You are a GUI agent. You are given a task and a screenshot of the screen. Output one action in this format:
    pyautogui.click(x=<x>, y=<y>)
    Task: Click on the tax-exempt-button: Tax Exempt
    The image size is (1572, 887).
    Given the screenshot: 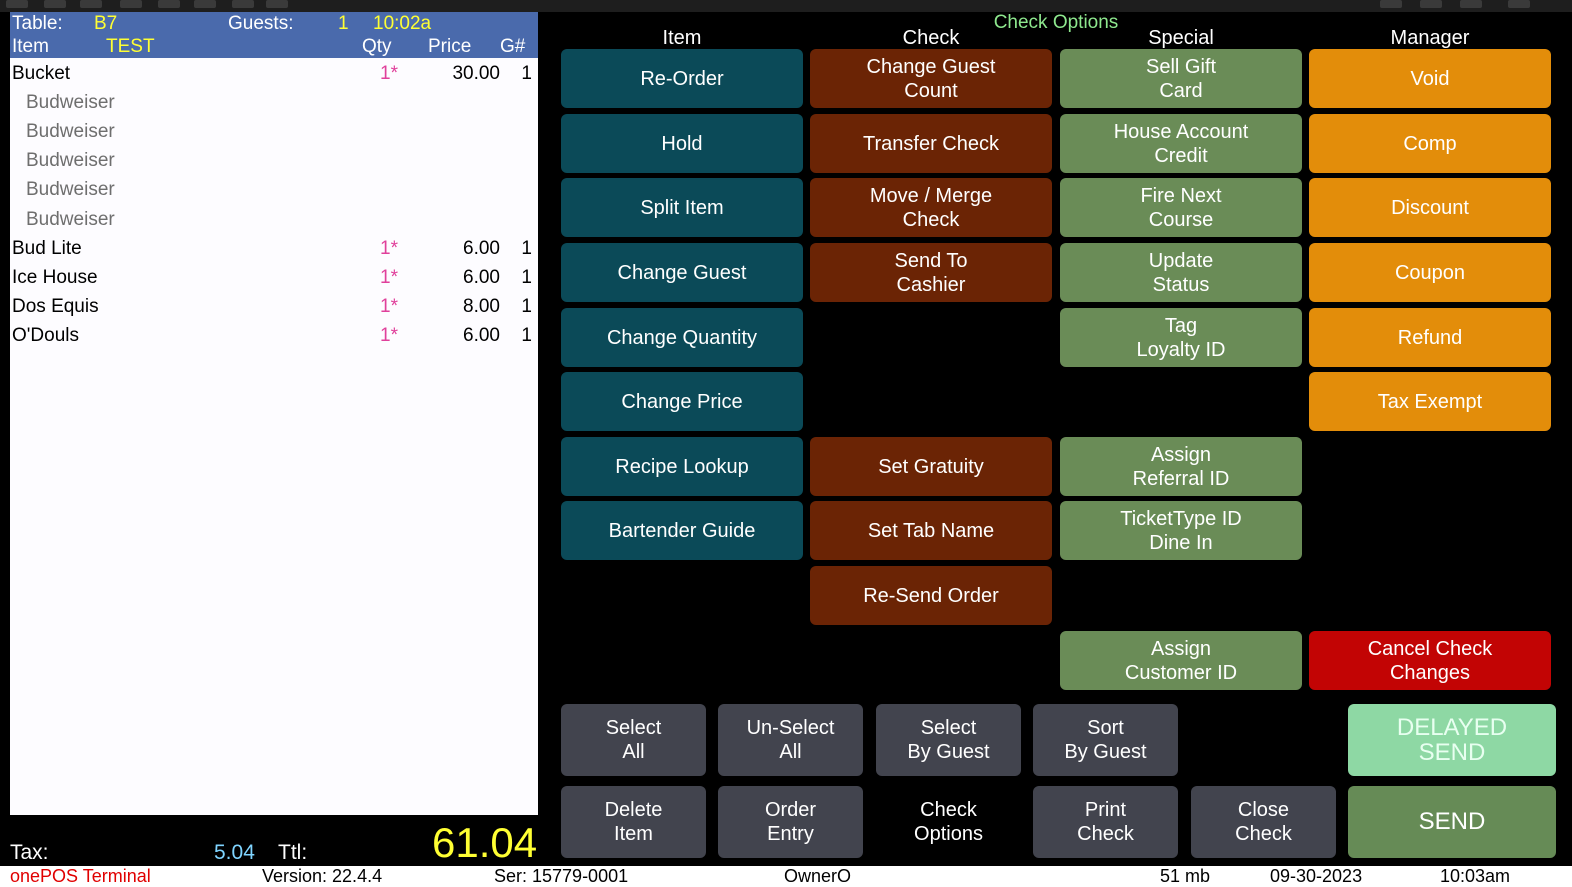 What is the action you would take?
    pyautogui.click(x=1430, y=401)
    